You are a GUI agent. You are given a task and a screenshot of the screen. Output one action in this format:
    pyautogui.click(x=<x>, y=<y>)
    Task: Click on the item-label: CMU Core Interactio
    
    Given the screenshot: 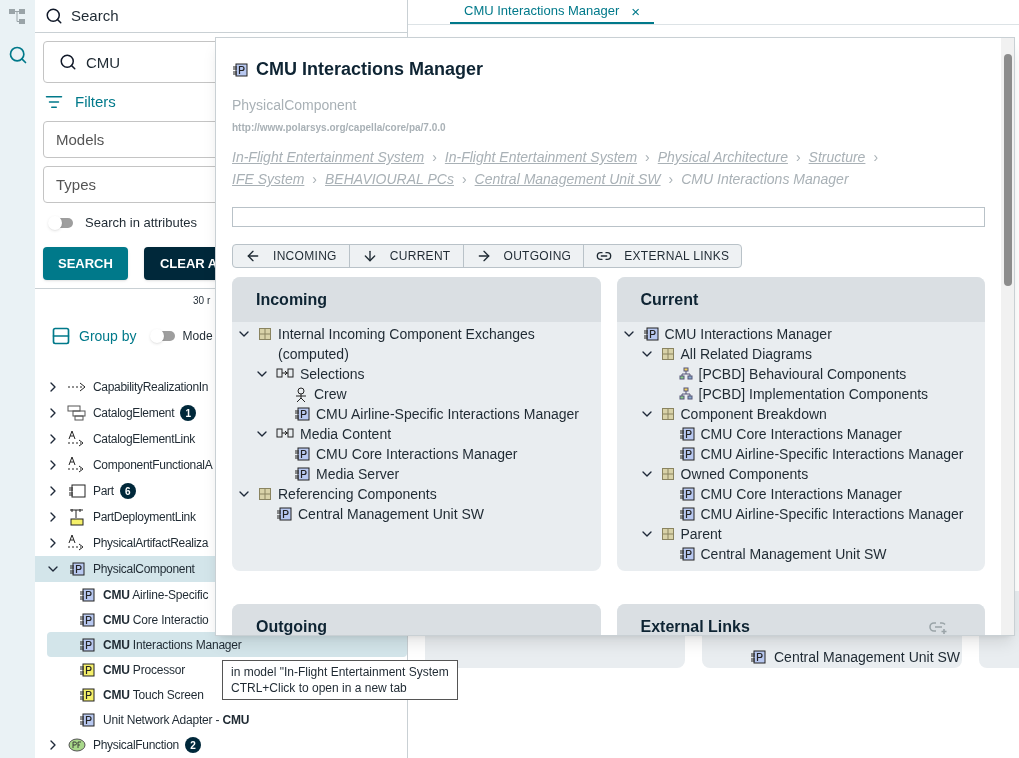 What is the action you would take?
    pyautogui.click(x=156, y=620)
    